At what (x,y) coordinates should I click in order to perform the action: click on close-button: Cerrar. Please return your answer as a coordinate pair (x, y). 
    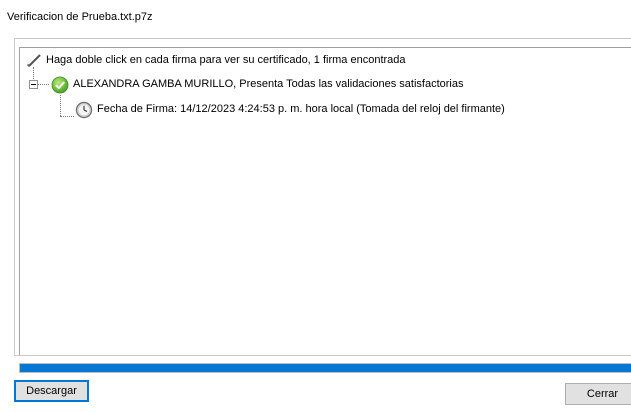
    Looking at the image, I should click on (598, 394).